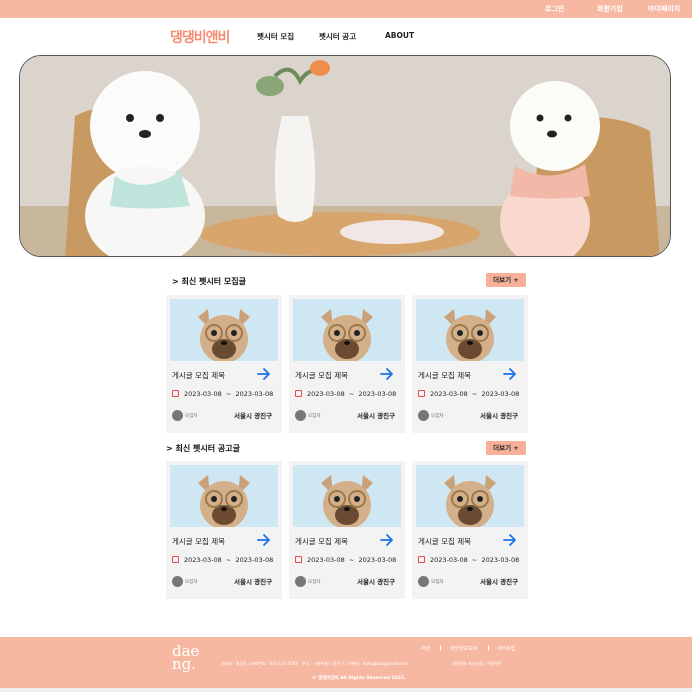 The image size is (692, 692). What do you see at coordinates (664, 9) in the screenshot?
I see `mypage-link: 마이페이지` at bounding box center [664, 9].